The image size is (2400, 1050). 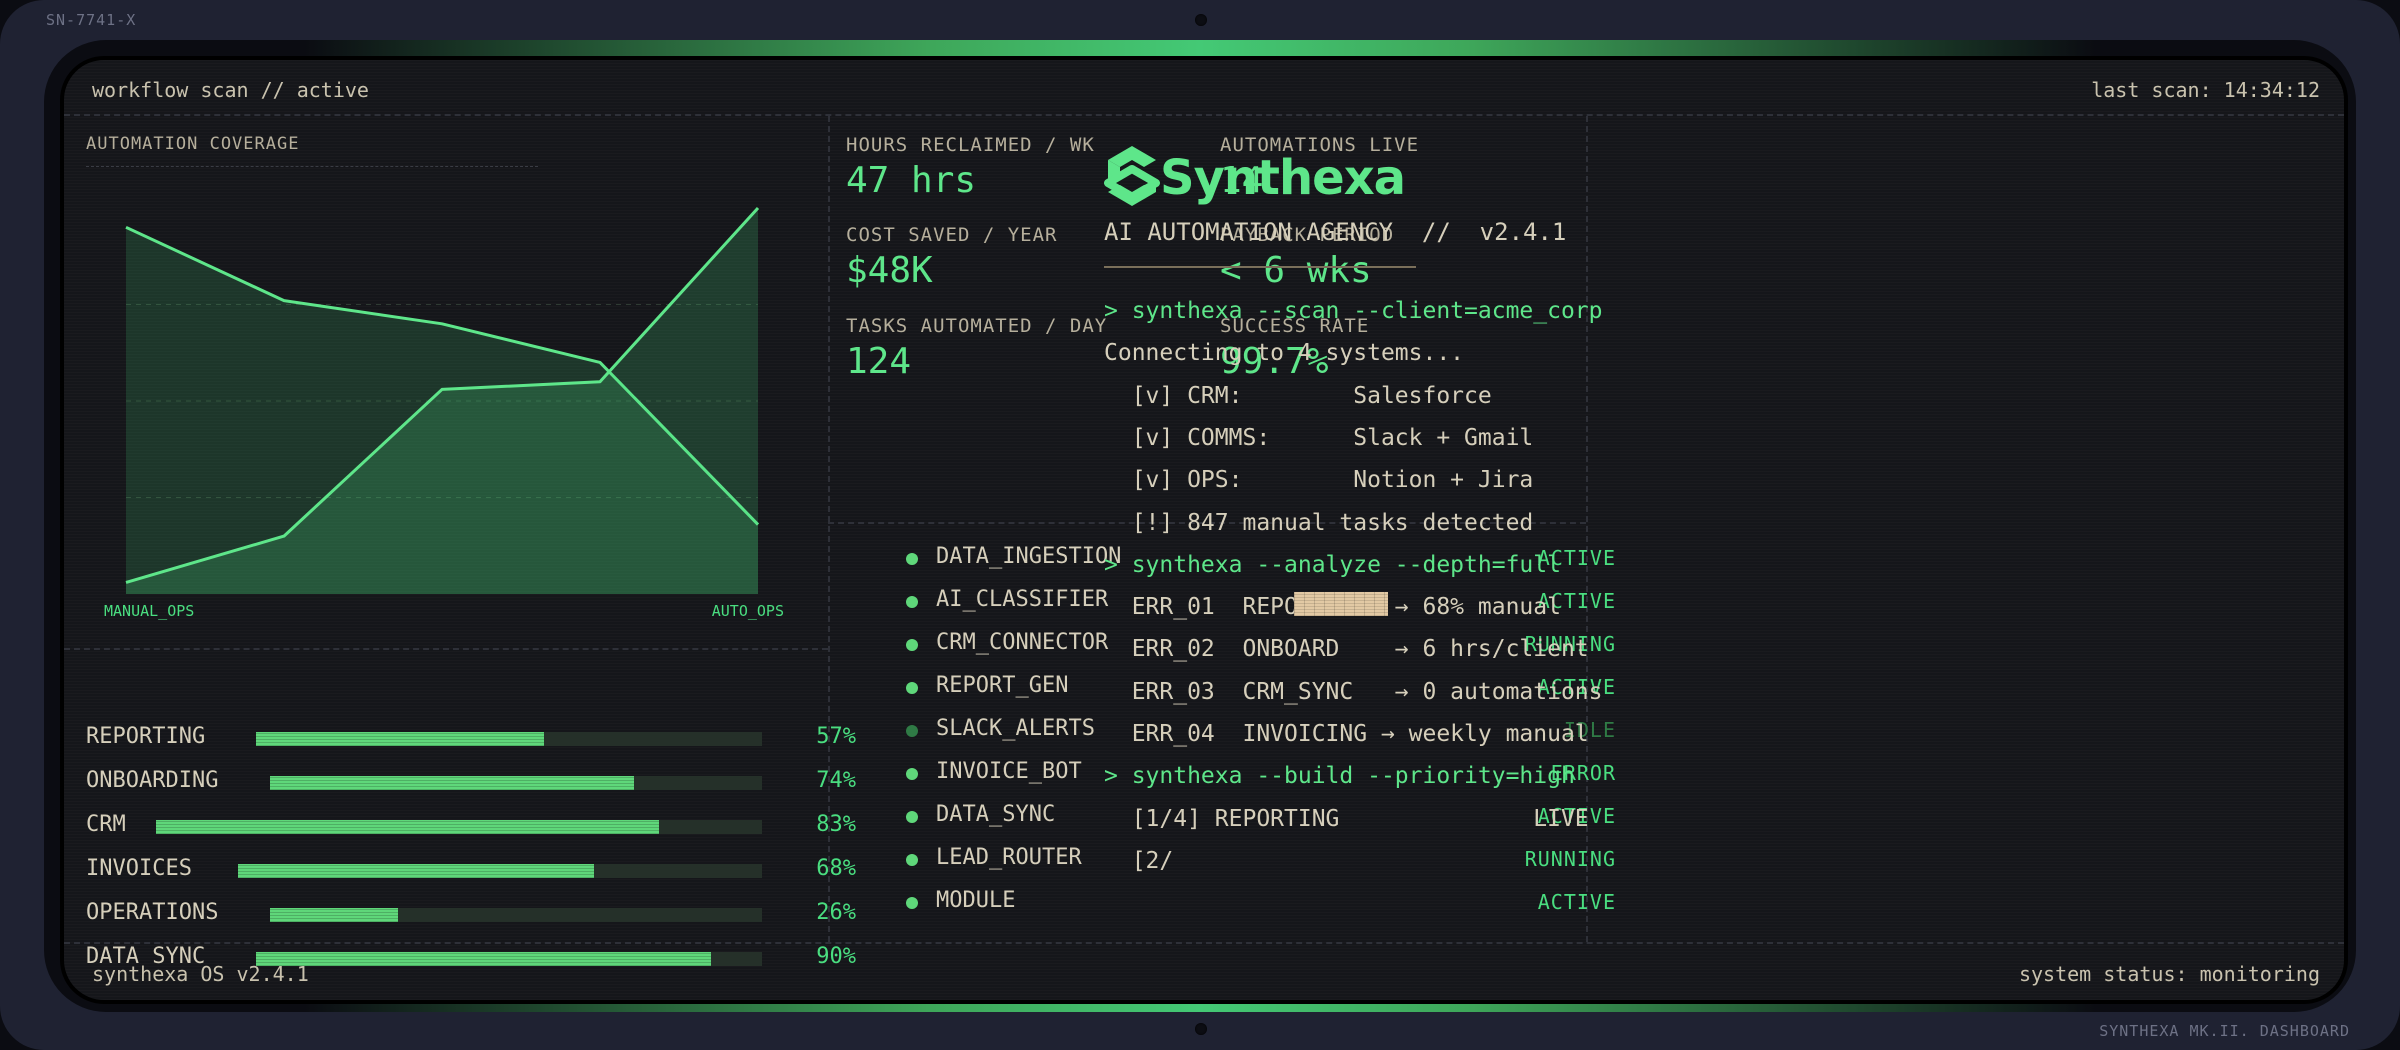 What do you see at coordinates (146, 736) in the screenshot?
I see `bar-label: REPORTING` at bounding box center [146, 736].